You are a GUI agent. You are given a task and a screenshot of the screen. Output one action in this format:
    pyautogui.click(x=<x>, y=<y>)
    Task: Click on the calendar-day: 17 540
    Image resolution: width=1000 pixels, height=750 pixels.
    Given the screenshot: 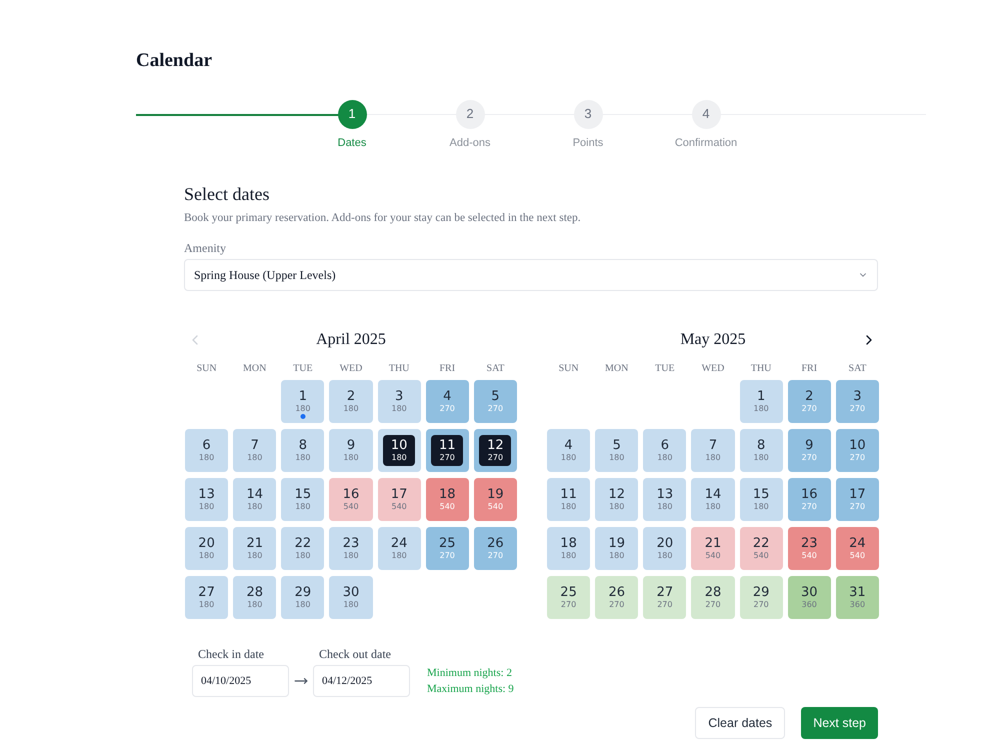 What is the action you would take?
    pyautogui.click(x=399, y=500)
    